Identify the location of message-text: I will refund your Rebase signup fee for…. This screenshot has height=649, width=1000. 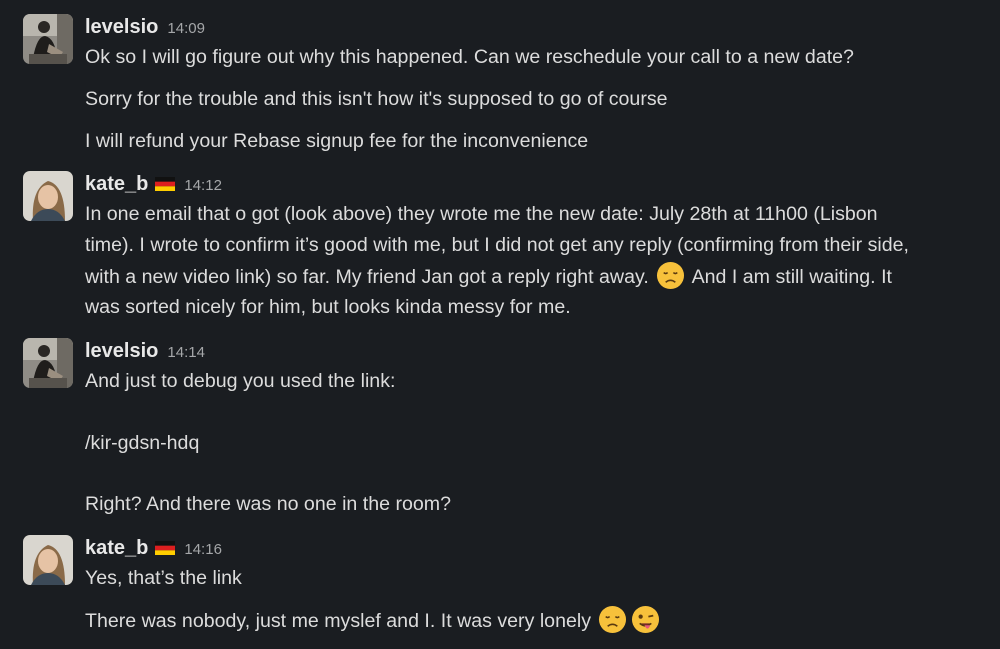
(337, 141).